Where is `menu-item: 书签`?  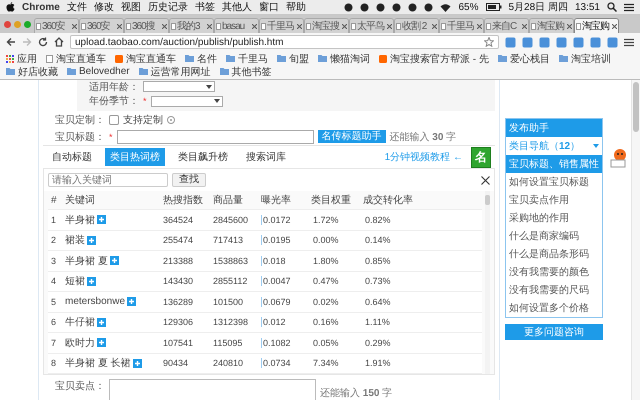 menu-item: 书签 is located at coordinates (204, 7).